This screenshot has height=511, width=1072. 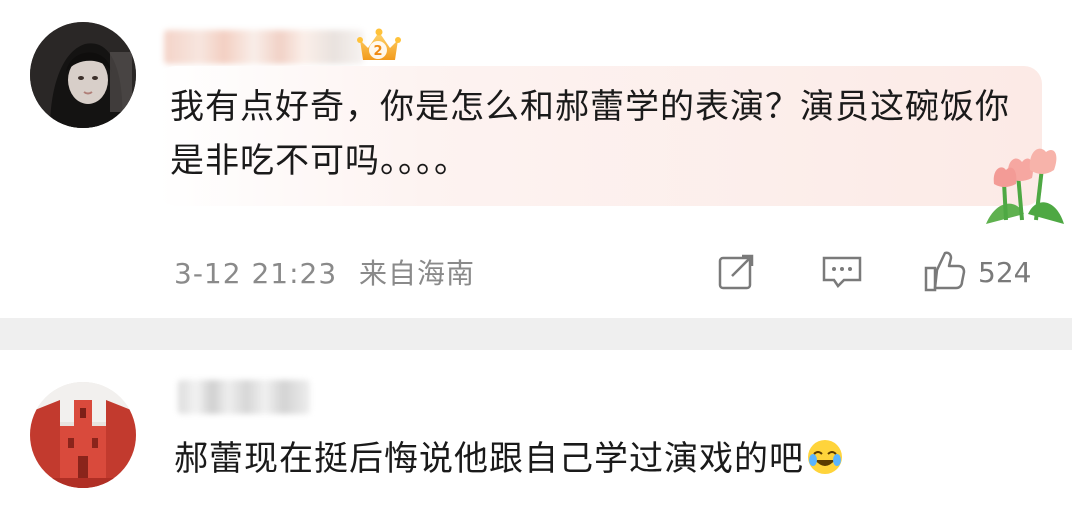 I want to click on thumbs-up-icon, so click(x=945, y=271).